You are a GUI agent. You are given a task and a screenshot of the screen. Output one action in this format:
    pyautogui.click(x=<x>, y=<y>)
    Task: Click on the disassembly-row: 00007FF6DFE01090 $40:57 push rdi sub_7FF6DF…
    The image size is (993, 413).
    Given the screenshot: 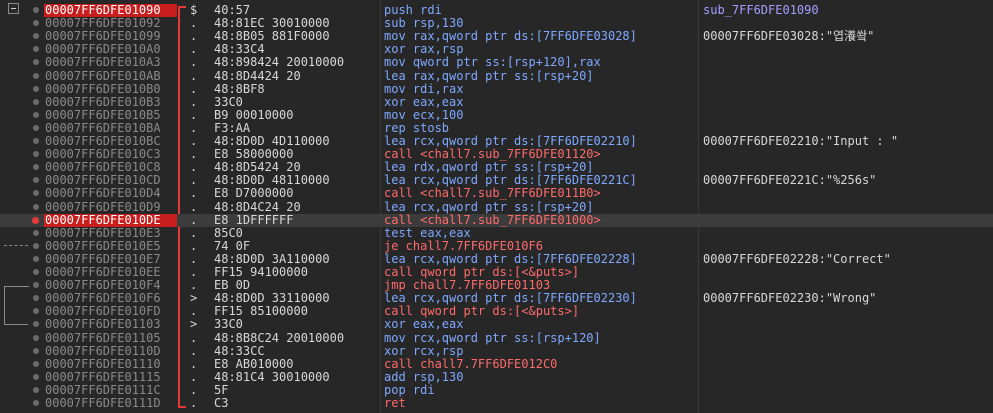 What is the action you would take?
    pyautogui.click(x=496, y=10)
    